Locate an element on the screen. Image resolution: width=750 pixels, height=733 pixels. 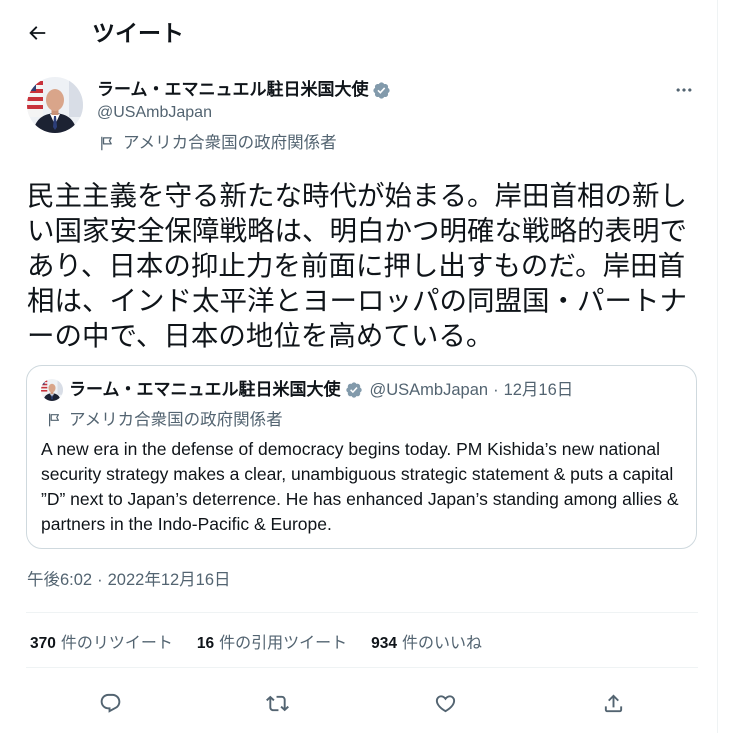
page-title: ツイート is located at coordinates (138, 33).